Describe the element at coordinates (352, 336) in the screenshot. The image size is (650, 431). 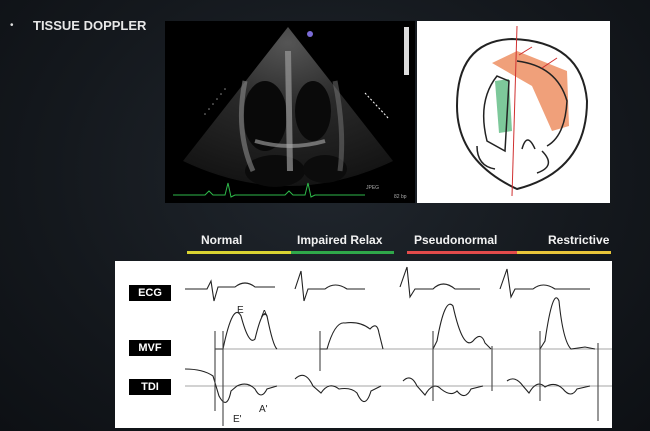
I see `mvf-trace-impaired` at that location.